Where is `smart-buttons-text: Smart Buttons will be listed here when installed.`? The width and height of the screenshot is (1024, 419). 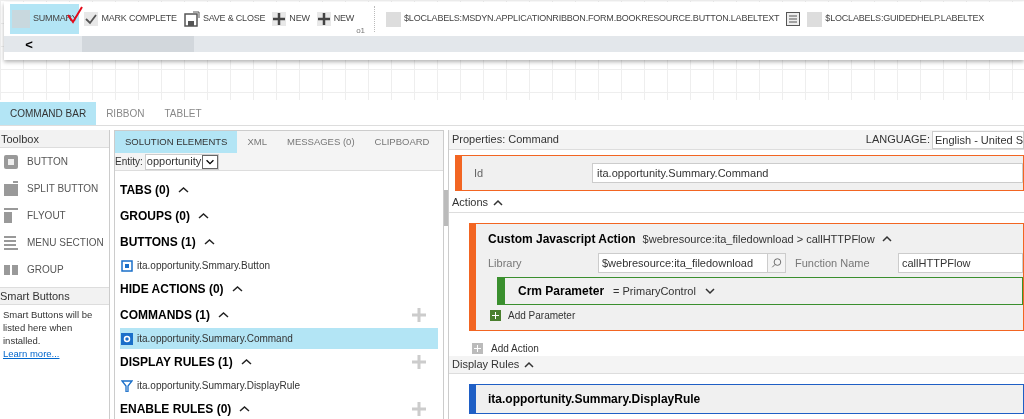 smart-buttons-text: Smart Buttons will be listed here when installed. is located at coordinates (48, 327).